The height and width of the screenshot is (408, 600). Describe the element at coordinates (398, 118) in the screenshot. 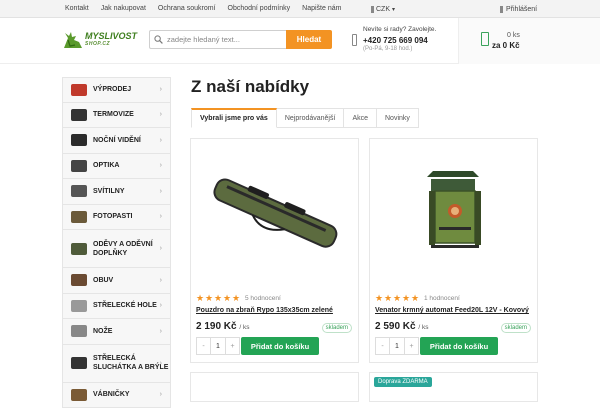

I see `tab-novinky: Novinky` at that location.